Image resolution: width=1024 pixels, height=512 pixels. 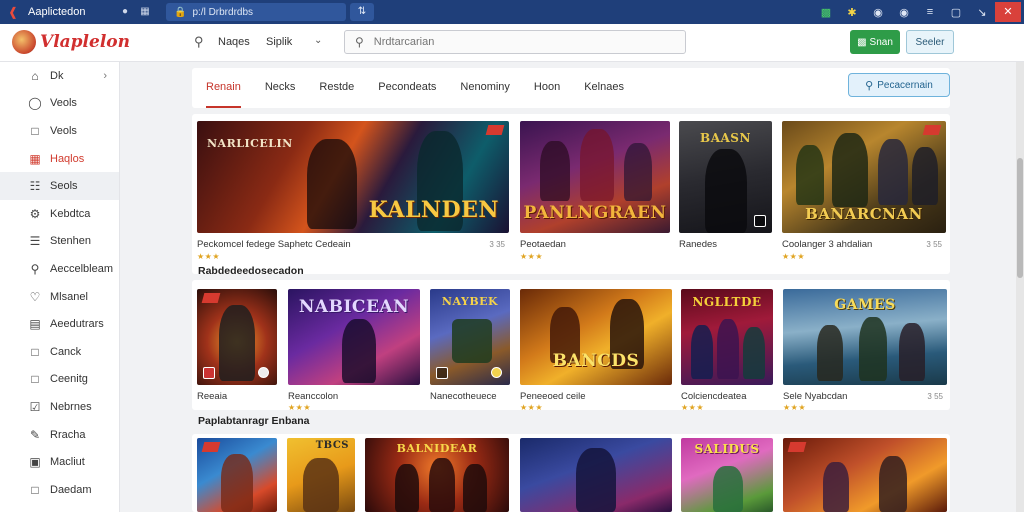 I want to click on sidebar-item-bookmarks: □ Veols, so click(x=59, y=131).